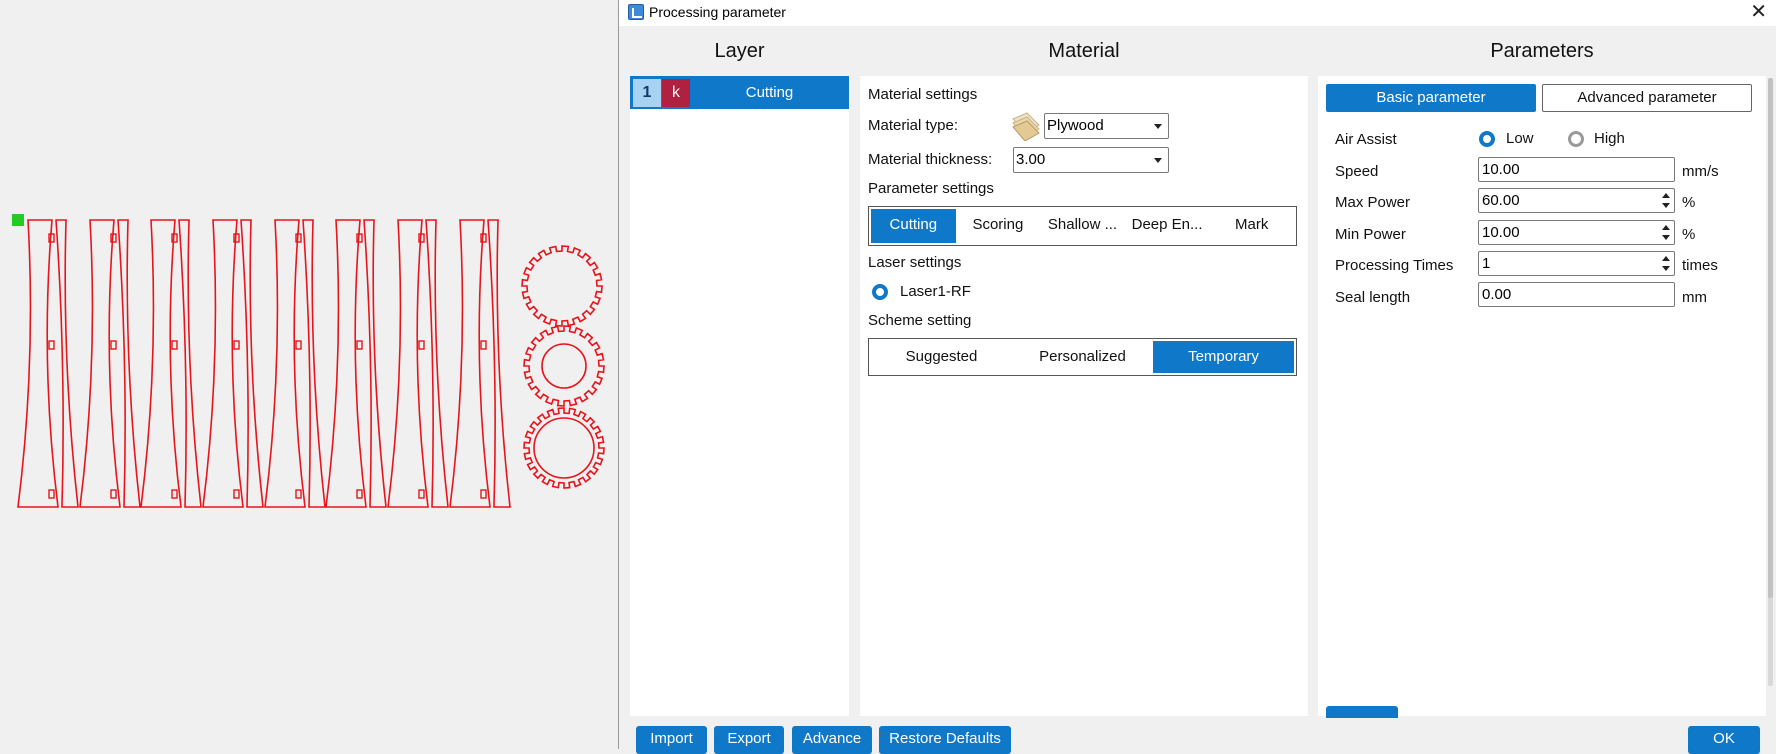 The image size is (1776, 754). What do you see at coordinates (1487, 139) in the screenshot?
I see `air-assist-low-radio` at bounding box center [1487, 139].